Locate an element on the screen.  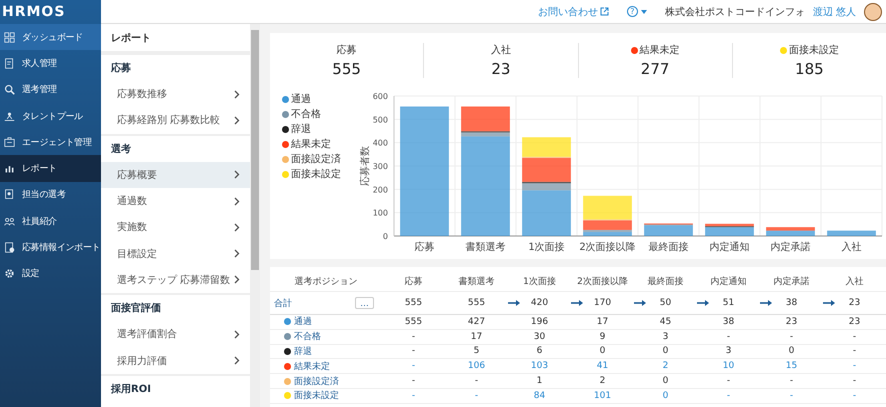
y-tick-label: 200 is located at coordinates (380, 189).